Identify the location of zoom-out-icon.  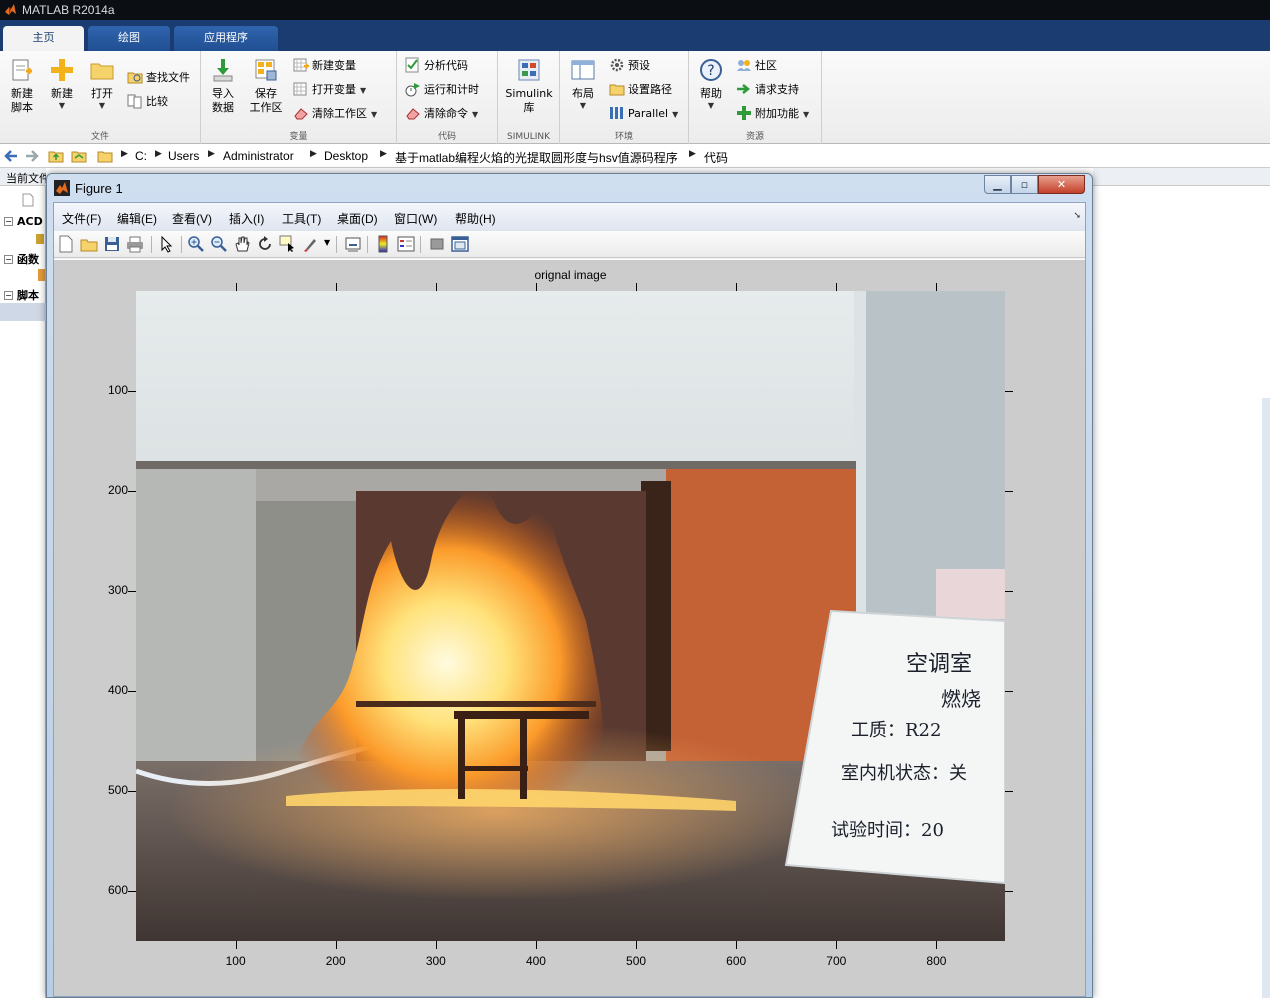
(219, 244).